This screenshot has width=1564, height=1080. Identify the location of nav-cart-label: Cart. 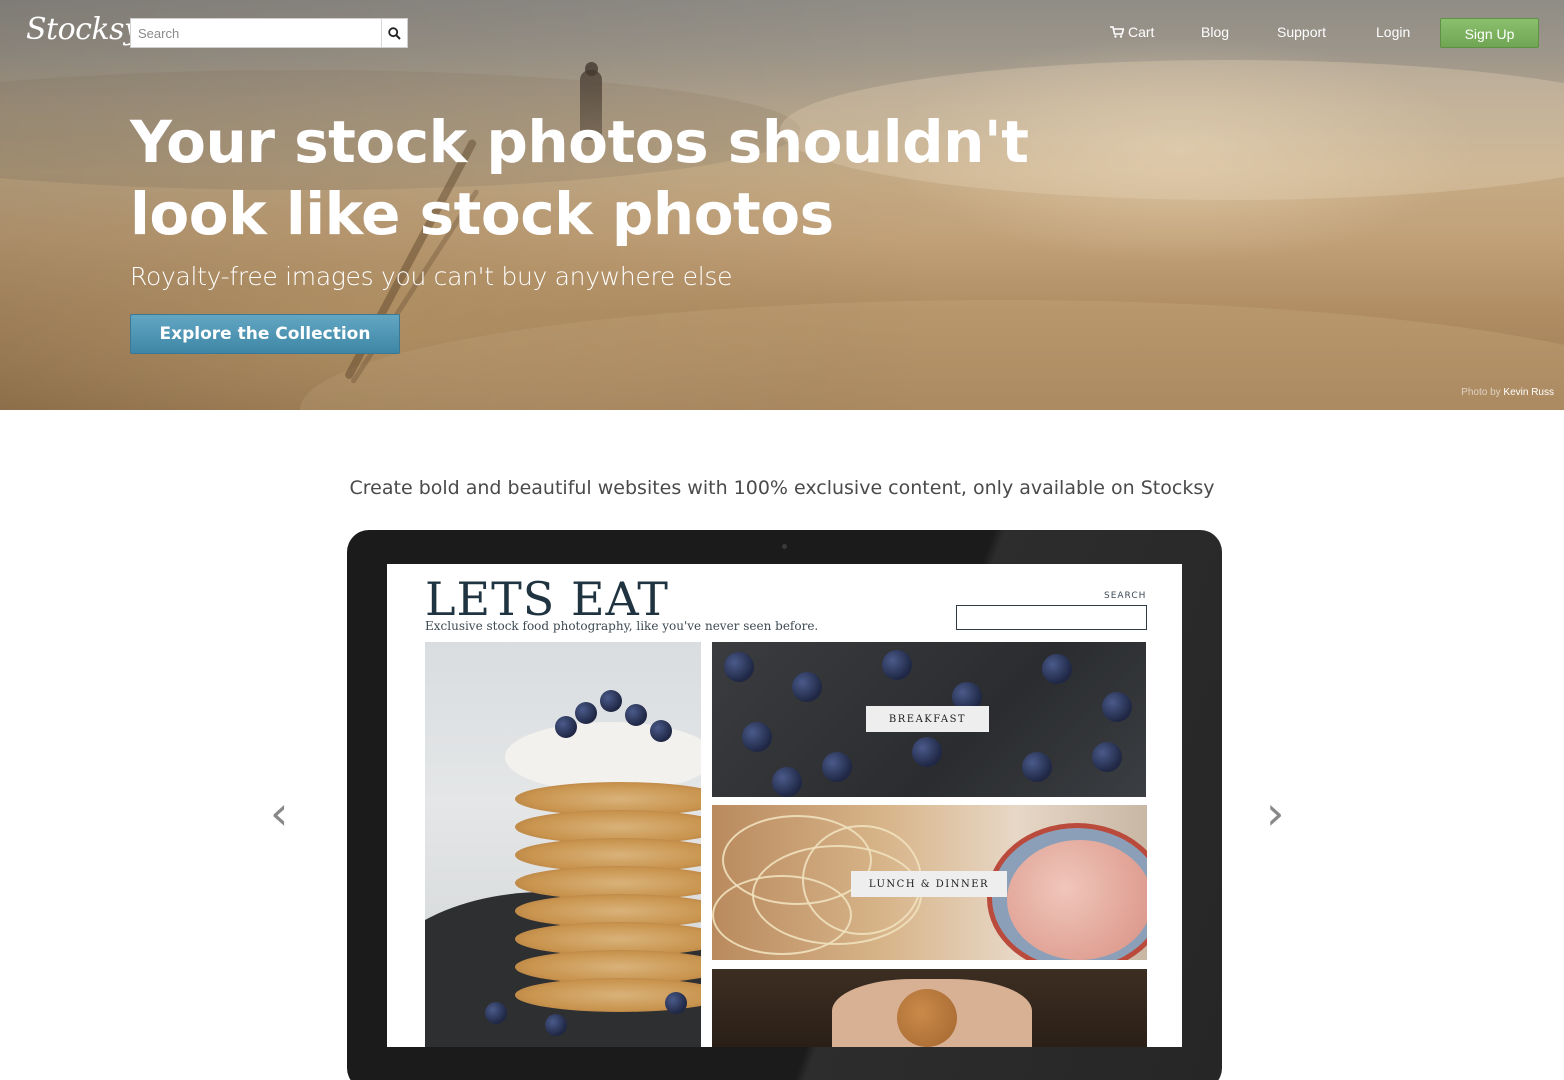
(1141, 32).